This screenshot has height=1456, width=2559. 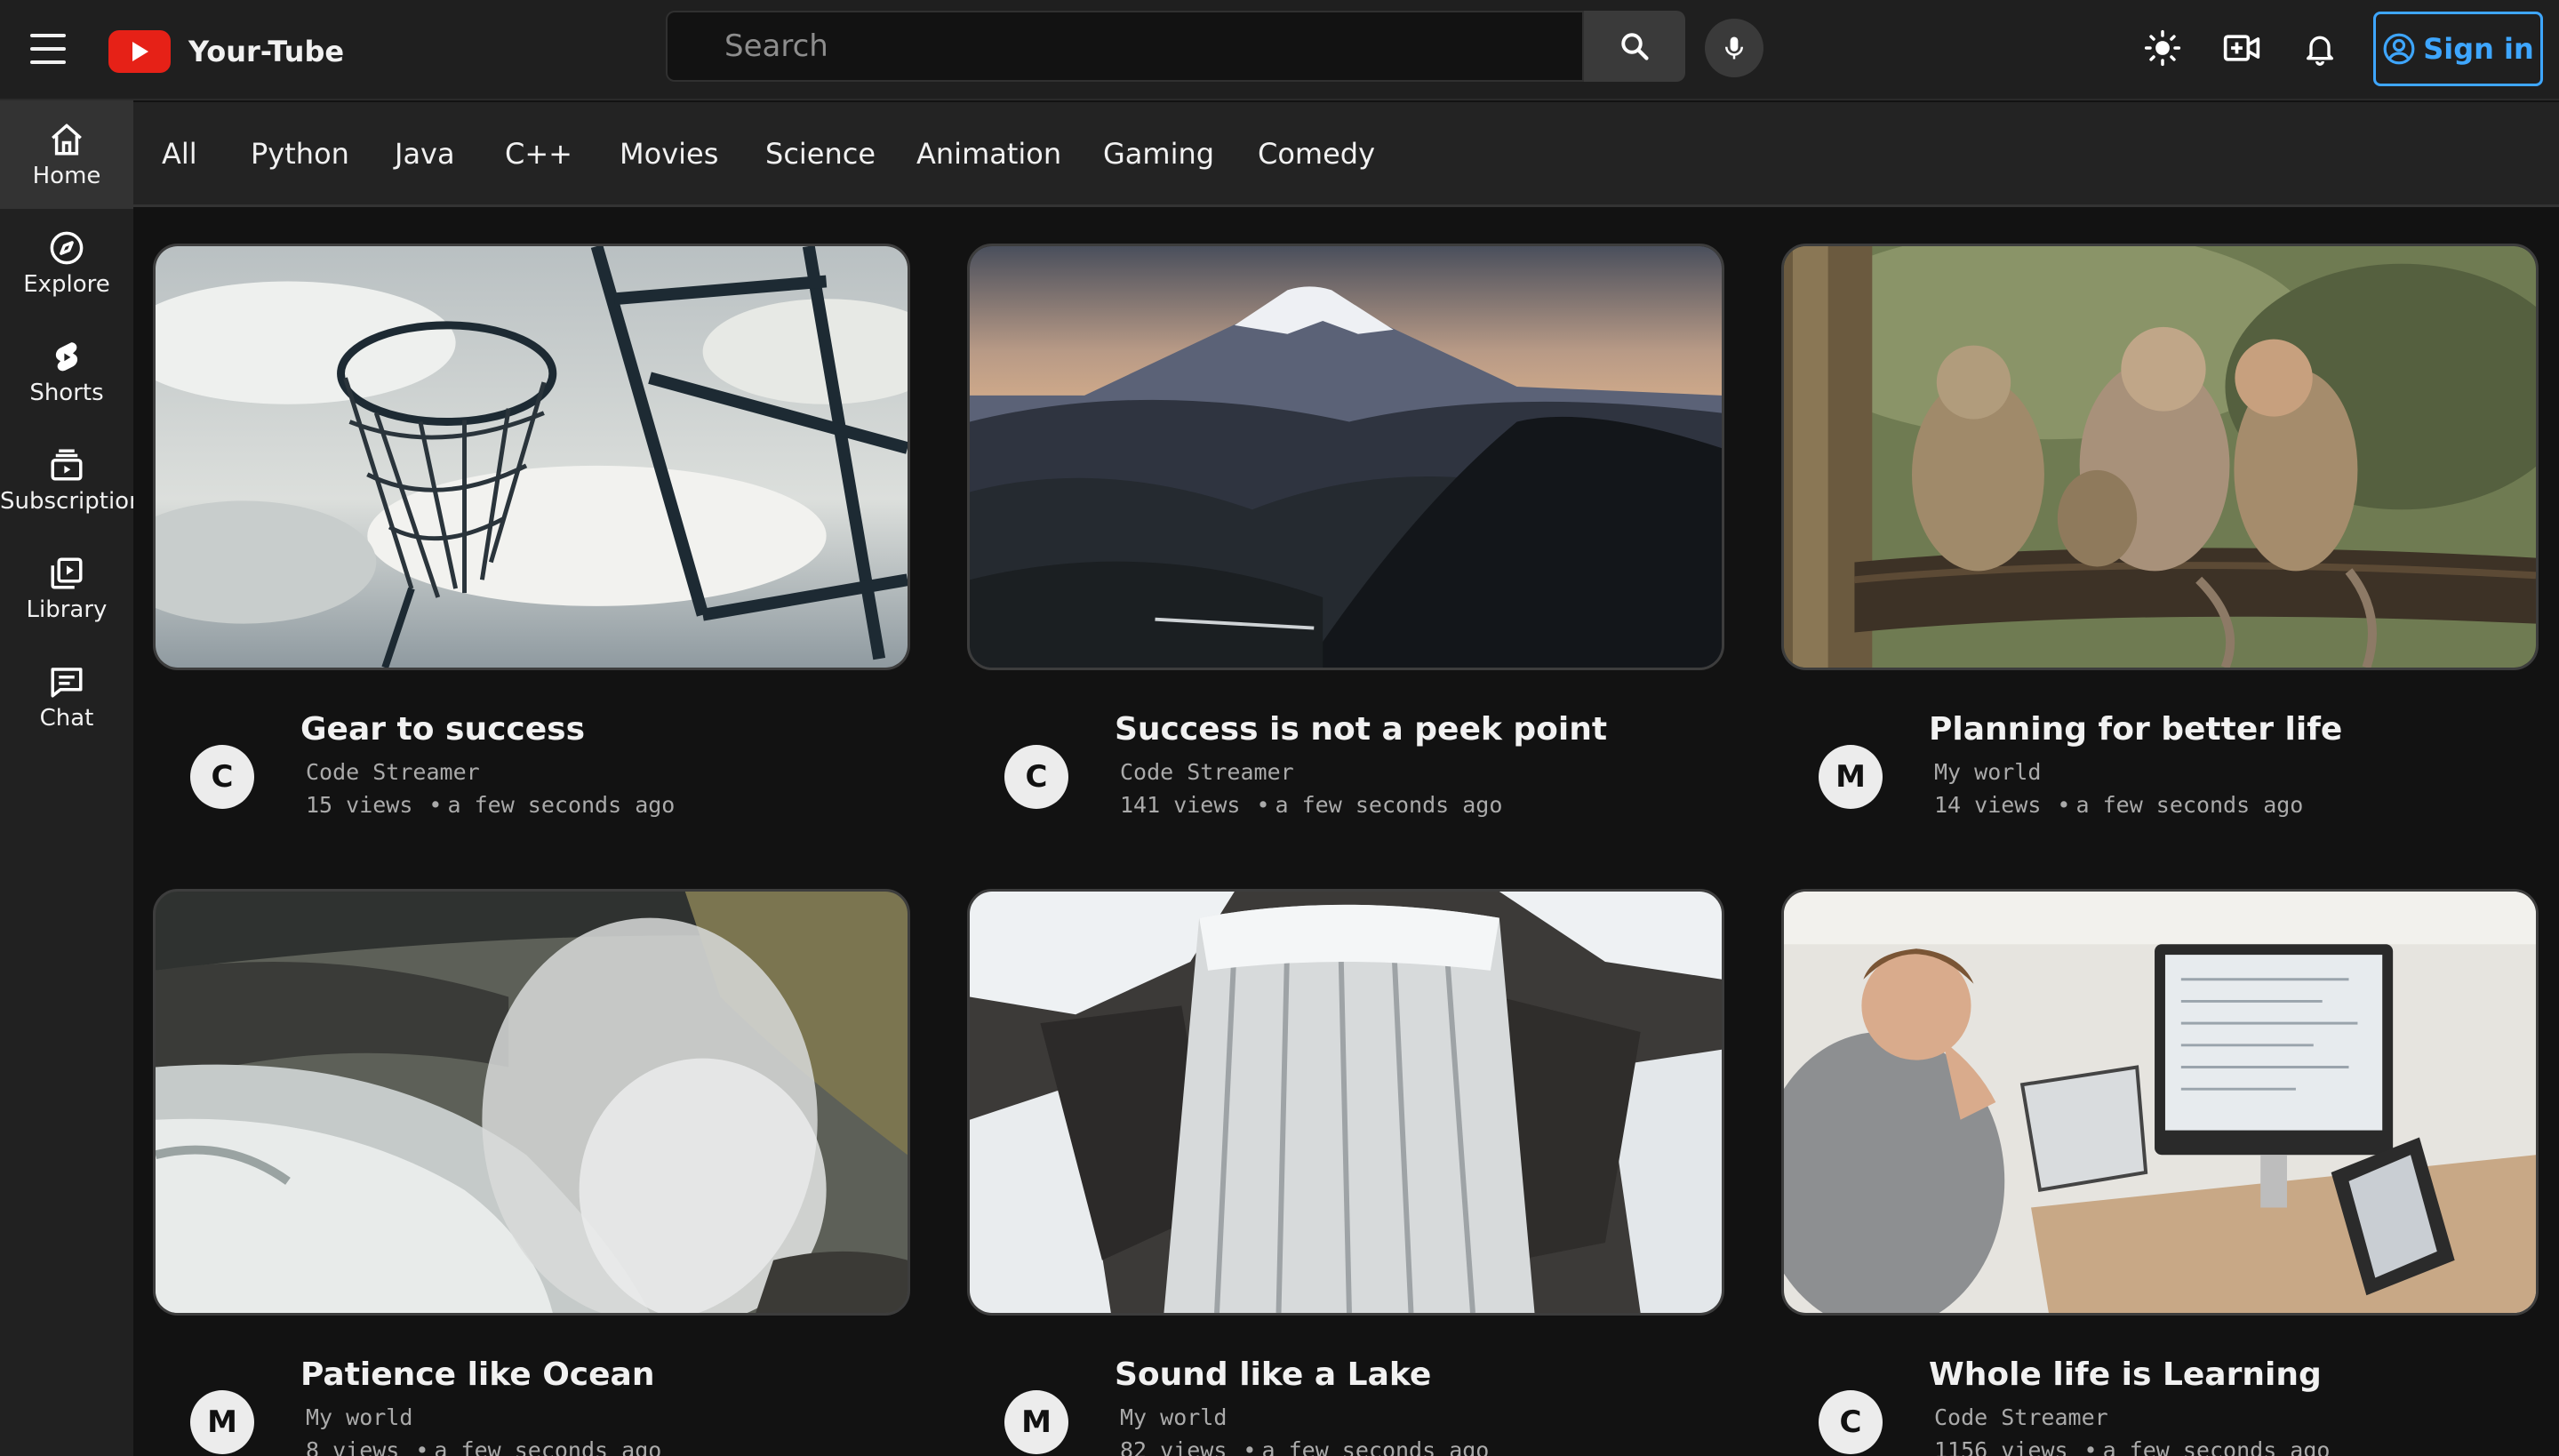 What do you see at coordinates (48, 49) in the screenshot?
I see `menu-icon` at bounding box center [48, 49].